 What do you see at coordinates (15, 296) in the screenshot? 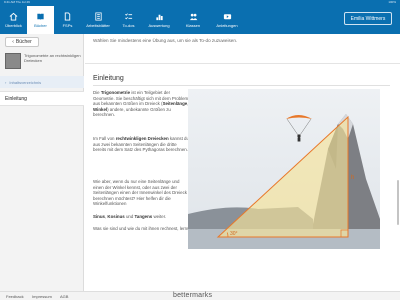
I see `feedback-link: Feedback` at bounding box center [15, 296].